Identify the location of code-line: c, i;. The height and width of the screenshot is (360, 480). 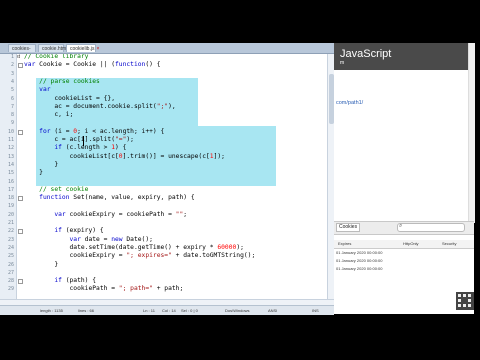
(48, 117).